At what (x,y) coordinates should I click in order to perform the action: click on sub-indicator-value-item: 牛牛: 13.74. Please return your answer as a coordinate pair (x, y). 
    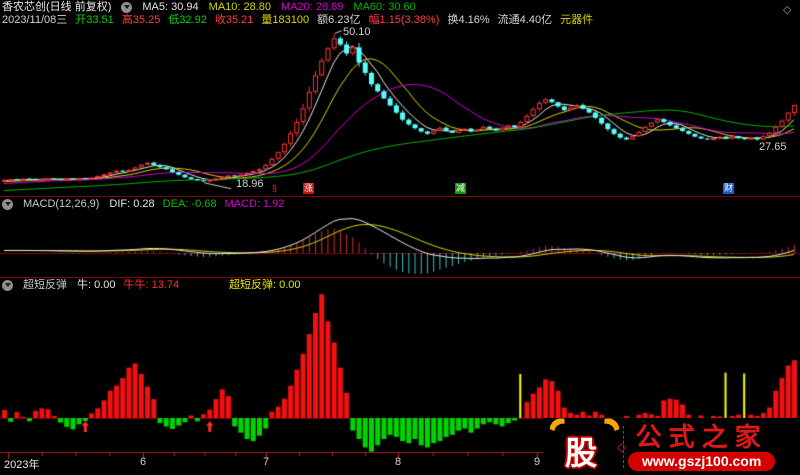
    Looking at the image, I should click on (151, 285).